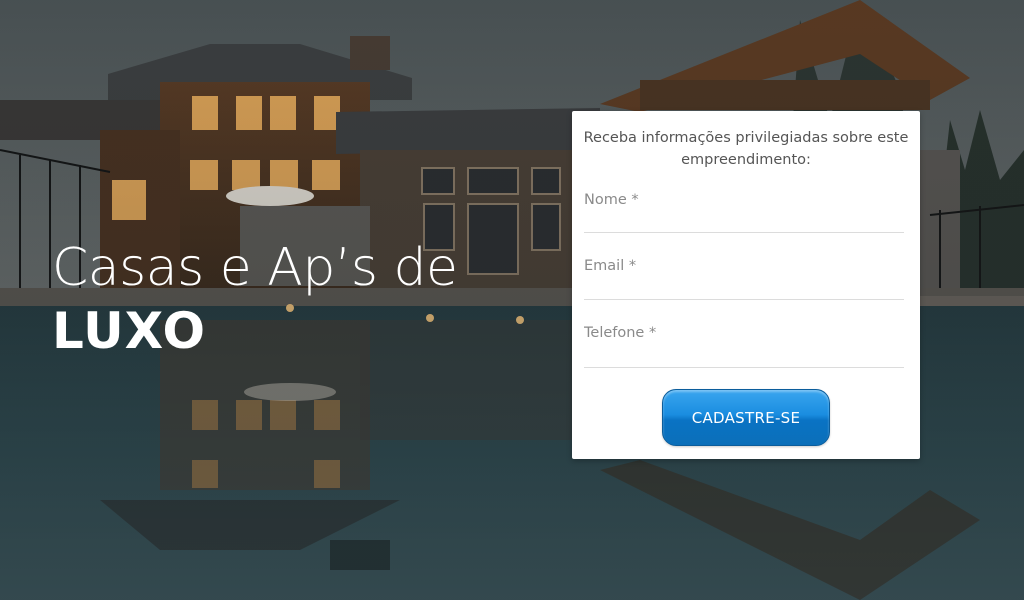  Describe the element at coordinates (744, 210) in the screenshot. I see `name-field` at that location.